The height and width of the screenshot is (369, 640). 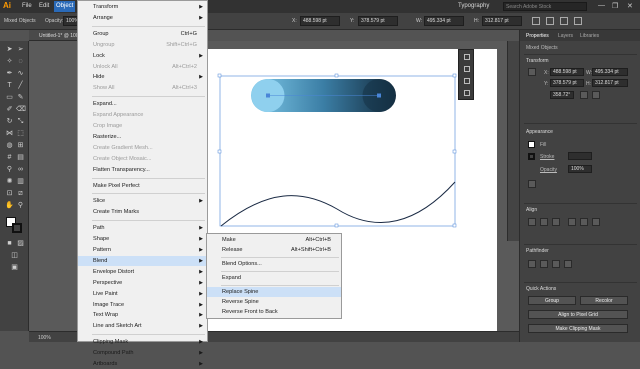 What do you see at coordinates (274, 250) in the screenshot?
I see `menu-item-release: Release Alt+Shift+Ctrl+B` at bounding box center [274, 250].